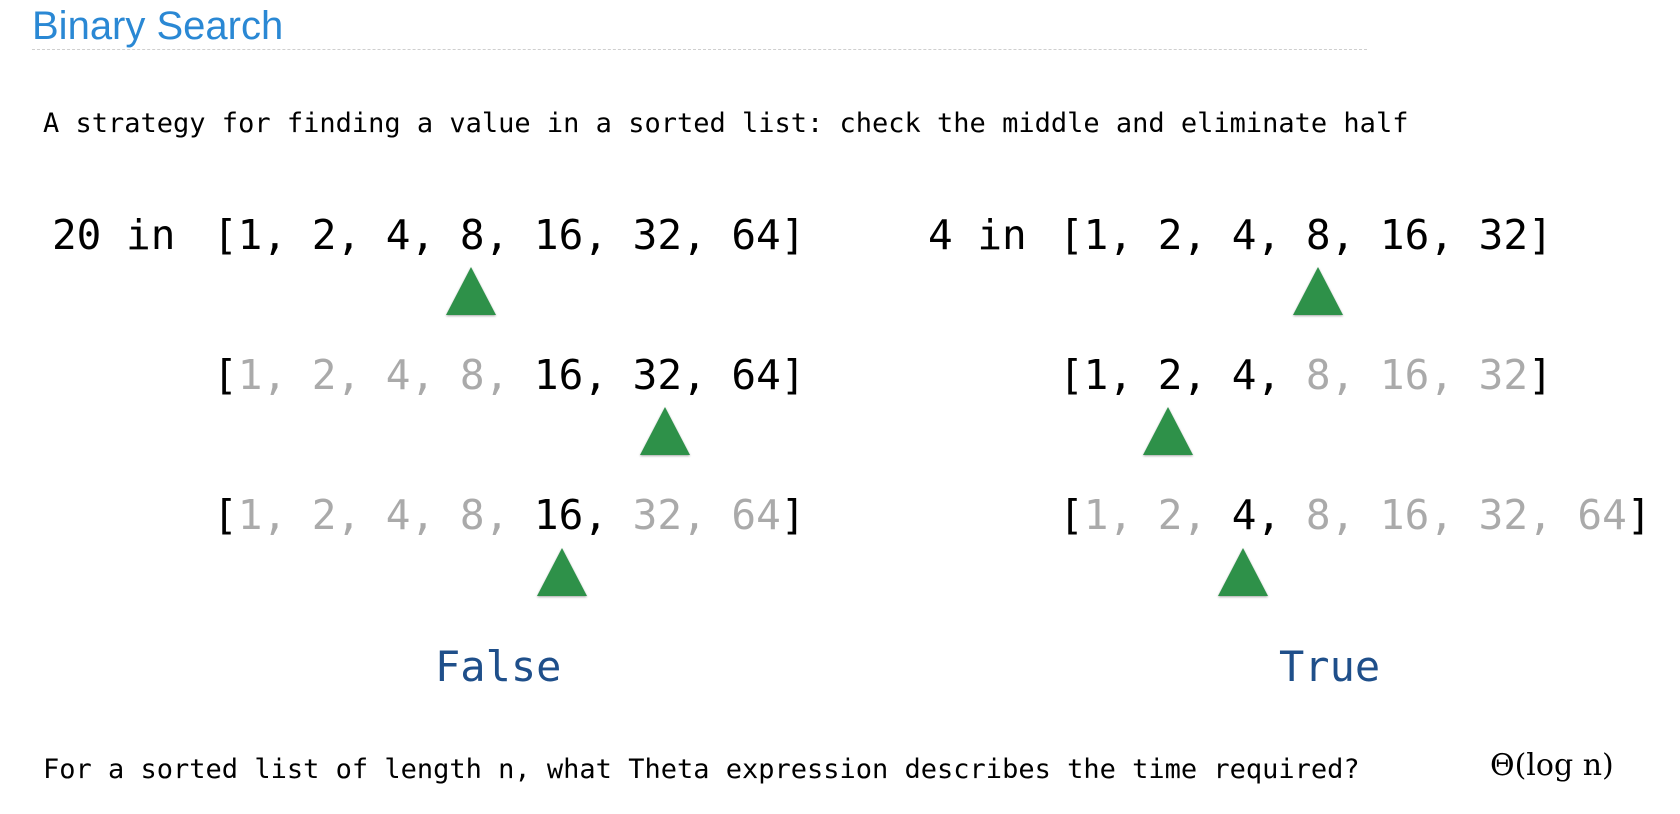  What do you see at coordinates (498, 666) in the screenshot?
I see `left-result: False` at bounding box center [498, 666].